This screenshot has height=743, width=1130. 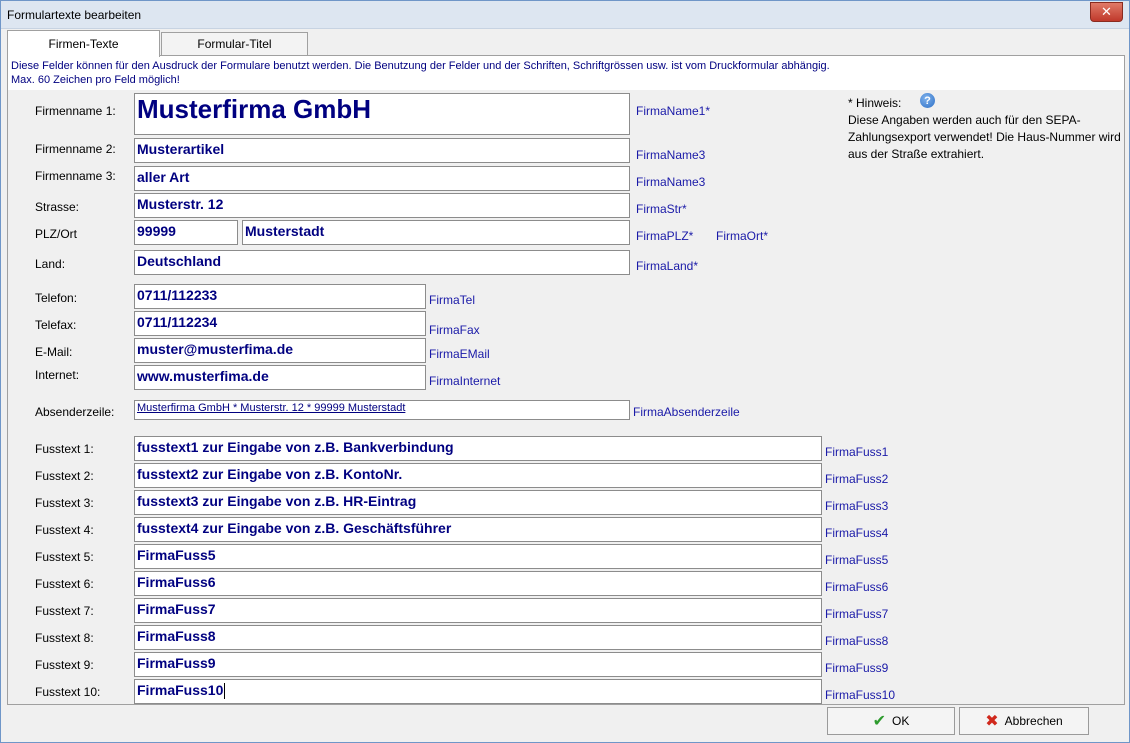 I want to click on ok-button: ✔ OK, so click(x=891, y=721).